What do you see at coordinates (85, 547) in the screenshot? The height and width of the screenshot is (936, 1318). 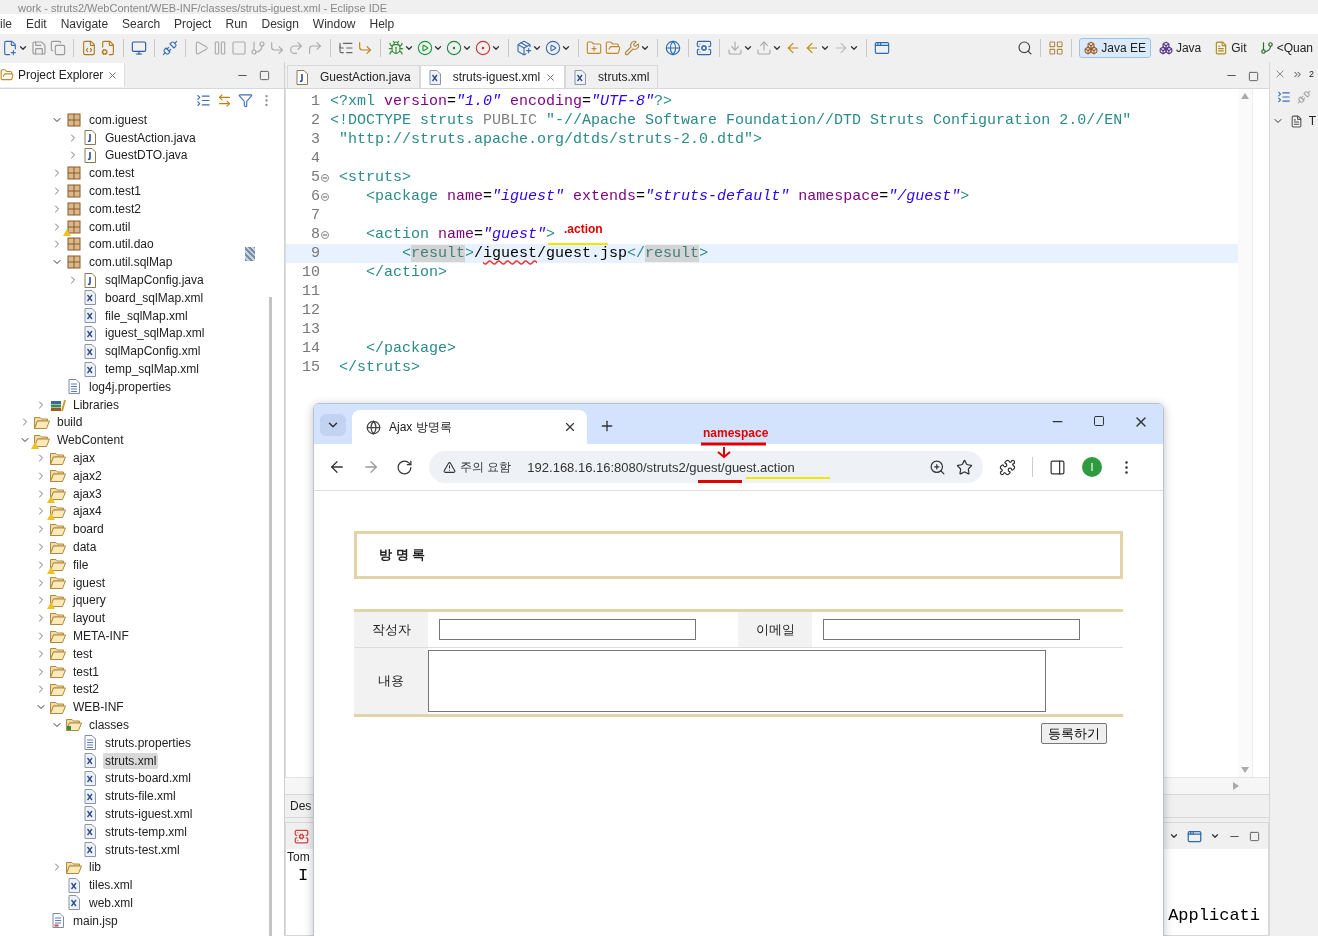 I see `tree-item: data` at bounding box center [85, 547].